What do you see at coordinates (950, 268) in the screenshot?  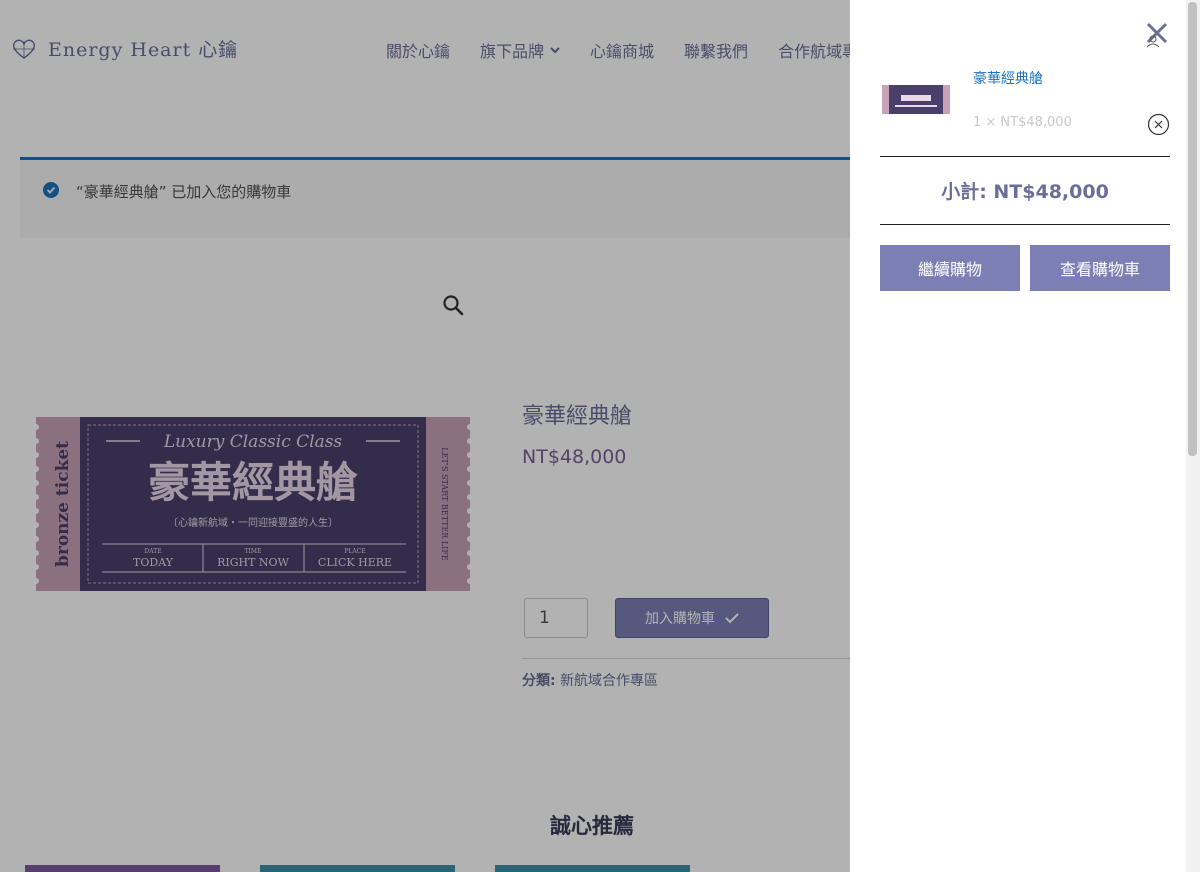 I see `continue-shopping-button: 繼續購物` at bounding box center [950, 268].